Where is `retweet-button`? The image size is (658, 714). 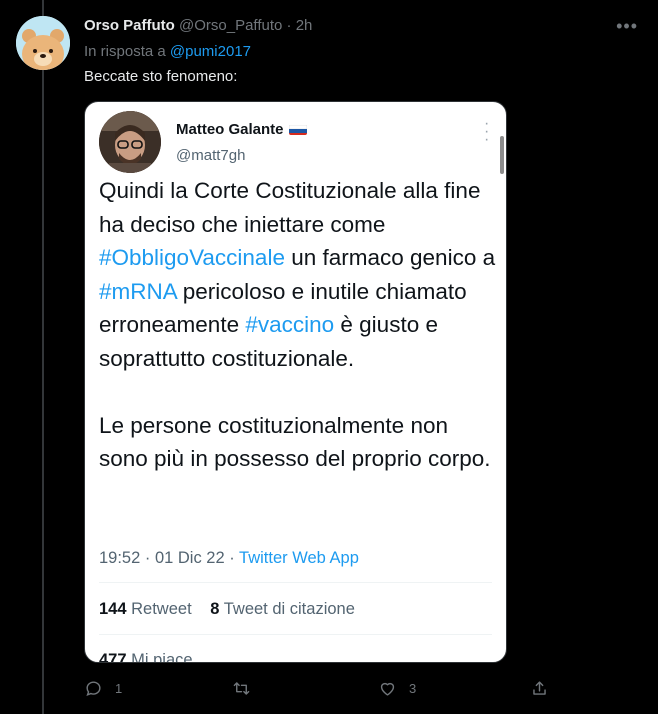 retweet-button is located at coordinates (247, 688).